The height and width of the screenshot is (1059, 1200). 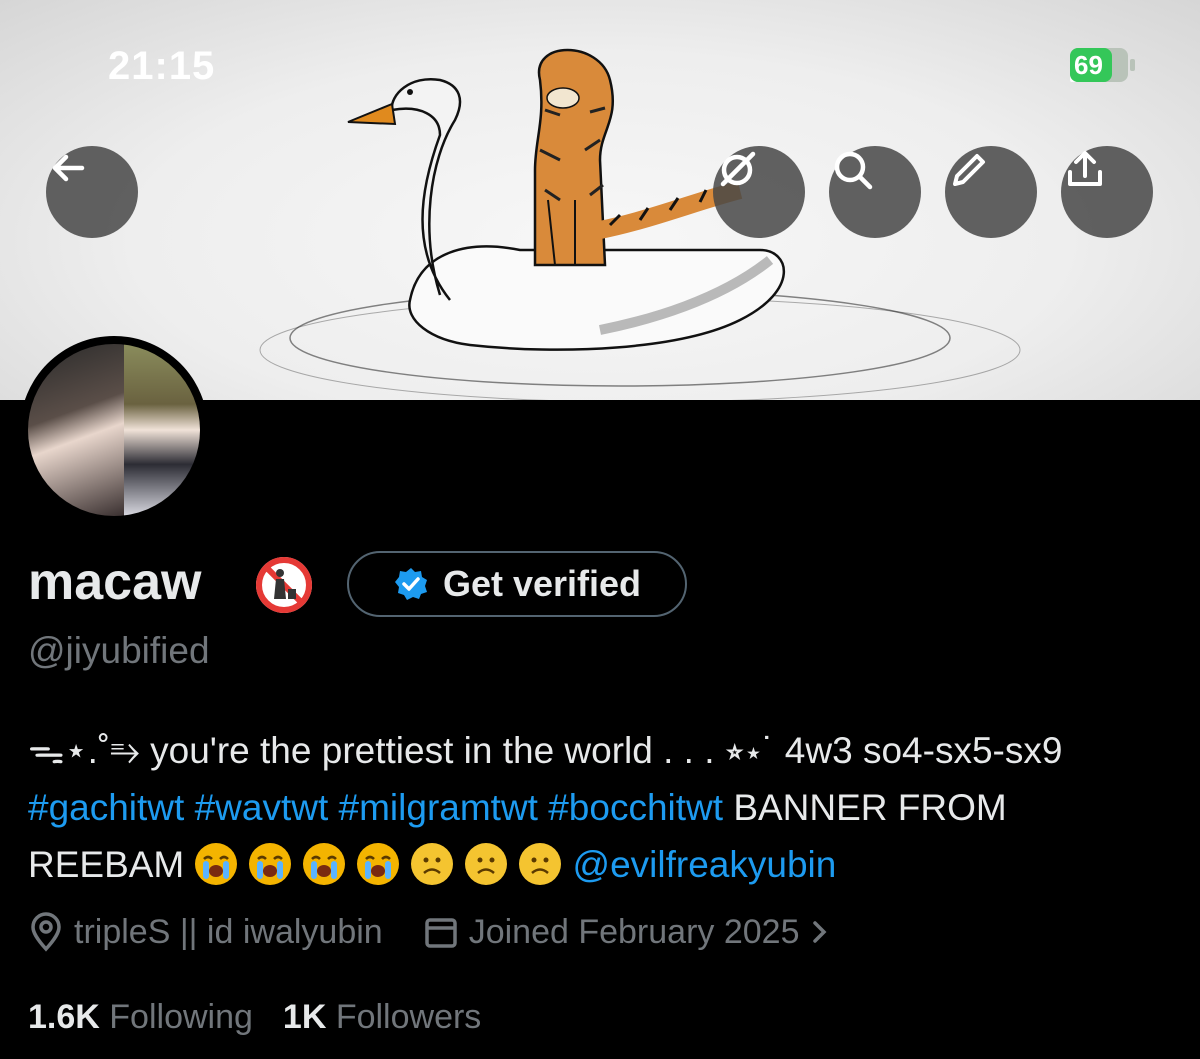 I want to click on avatar-image, so click(x=114, y=430).